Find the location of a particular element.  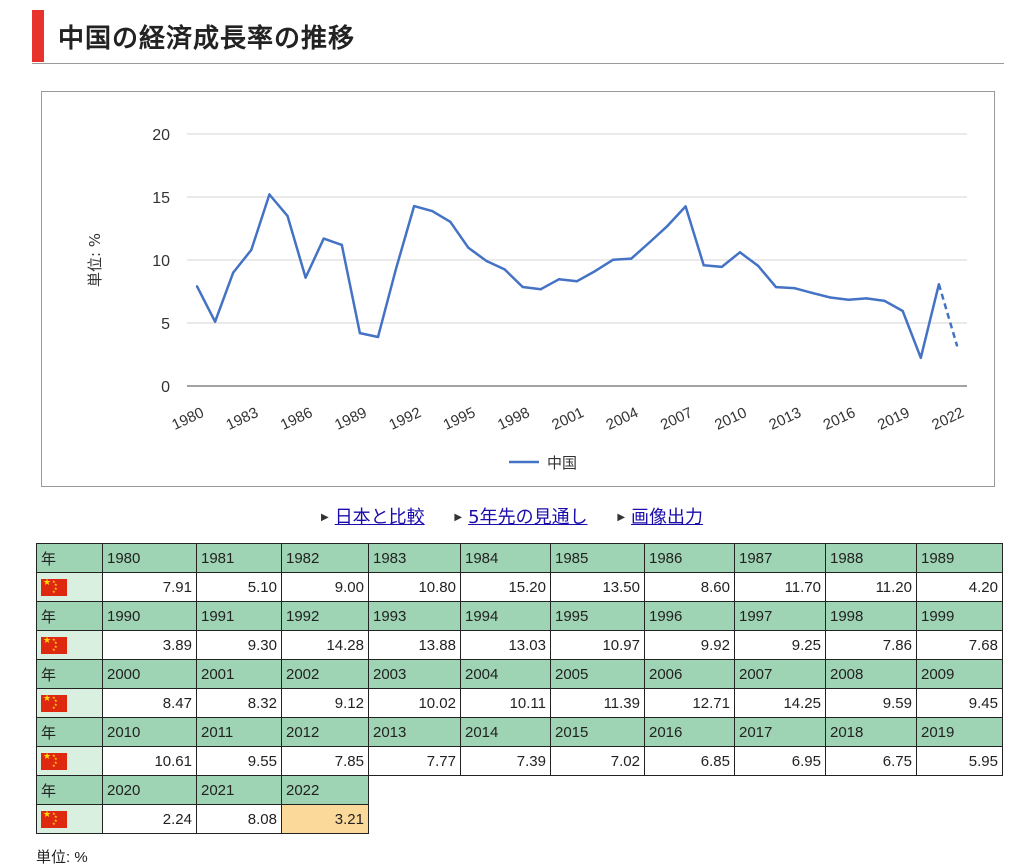

growth-value-cell: 8.08 is located at coordinates (239, 819).